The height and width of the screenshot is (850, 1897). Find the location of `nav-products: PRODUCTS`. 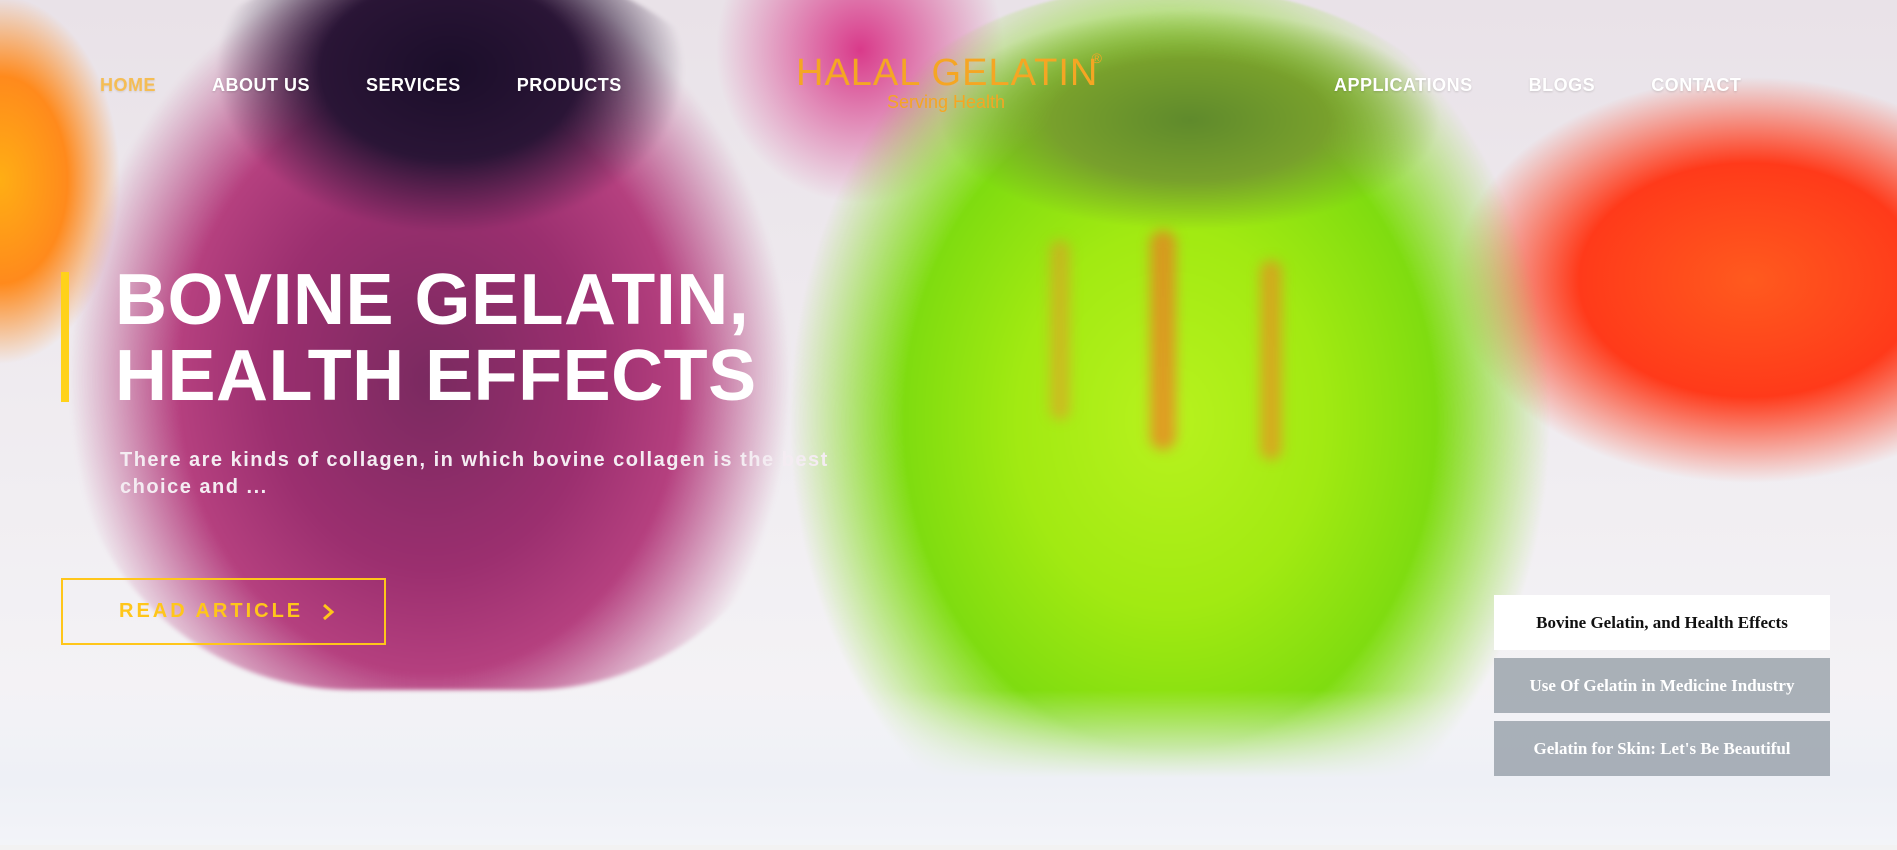

nav-products: PRODUCTS is located at coordinates (569, 85).